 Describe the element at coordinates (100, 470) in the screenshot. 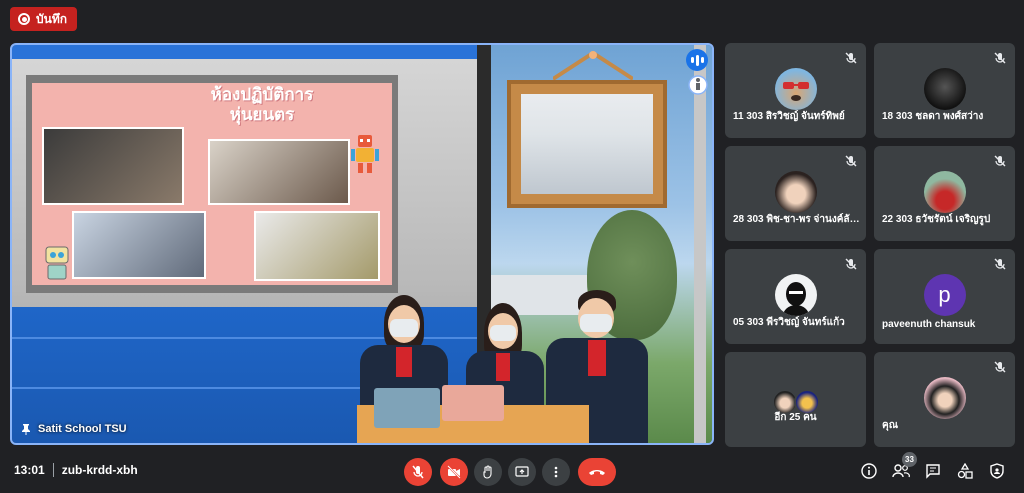

I see `meeting-code: zub-krdd-xbh` at that location.